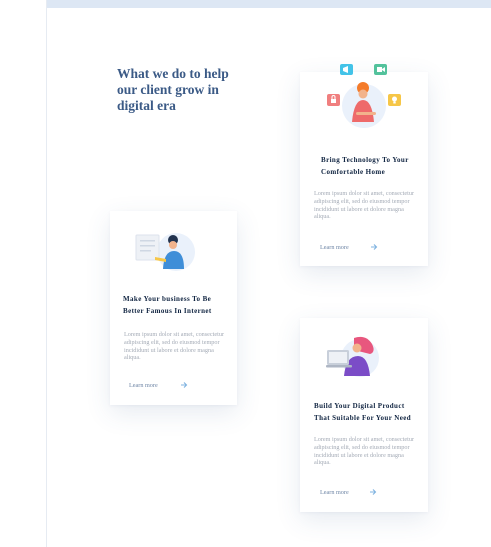 This screenshot has height=547, width=491. Describe the element at coordinates (165, 252) in the screenshot. I see `marketing-illustration-icon` at that location.